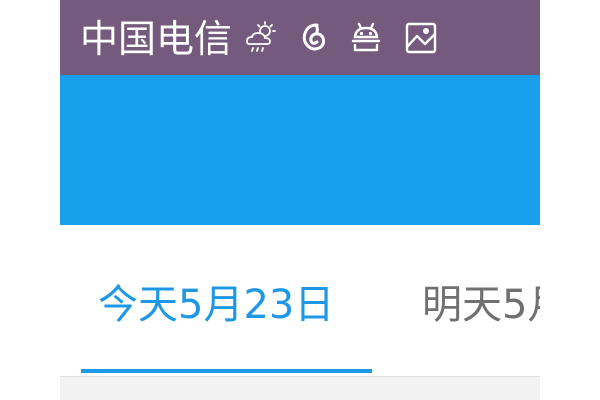 The image size is (600, 400). Describe the element at coordinates (261, 36) in the screenshot. I see `weather-cloud-rain-icon` at that location.